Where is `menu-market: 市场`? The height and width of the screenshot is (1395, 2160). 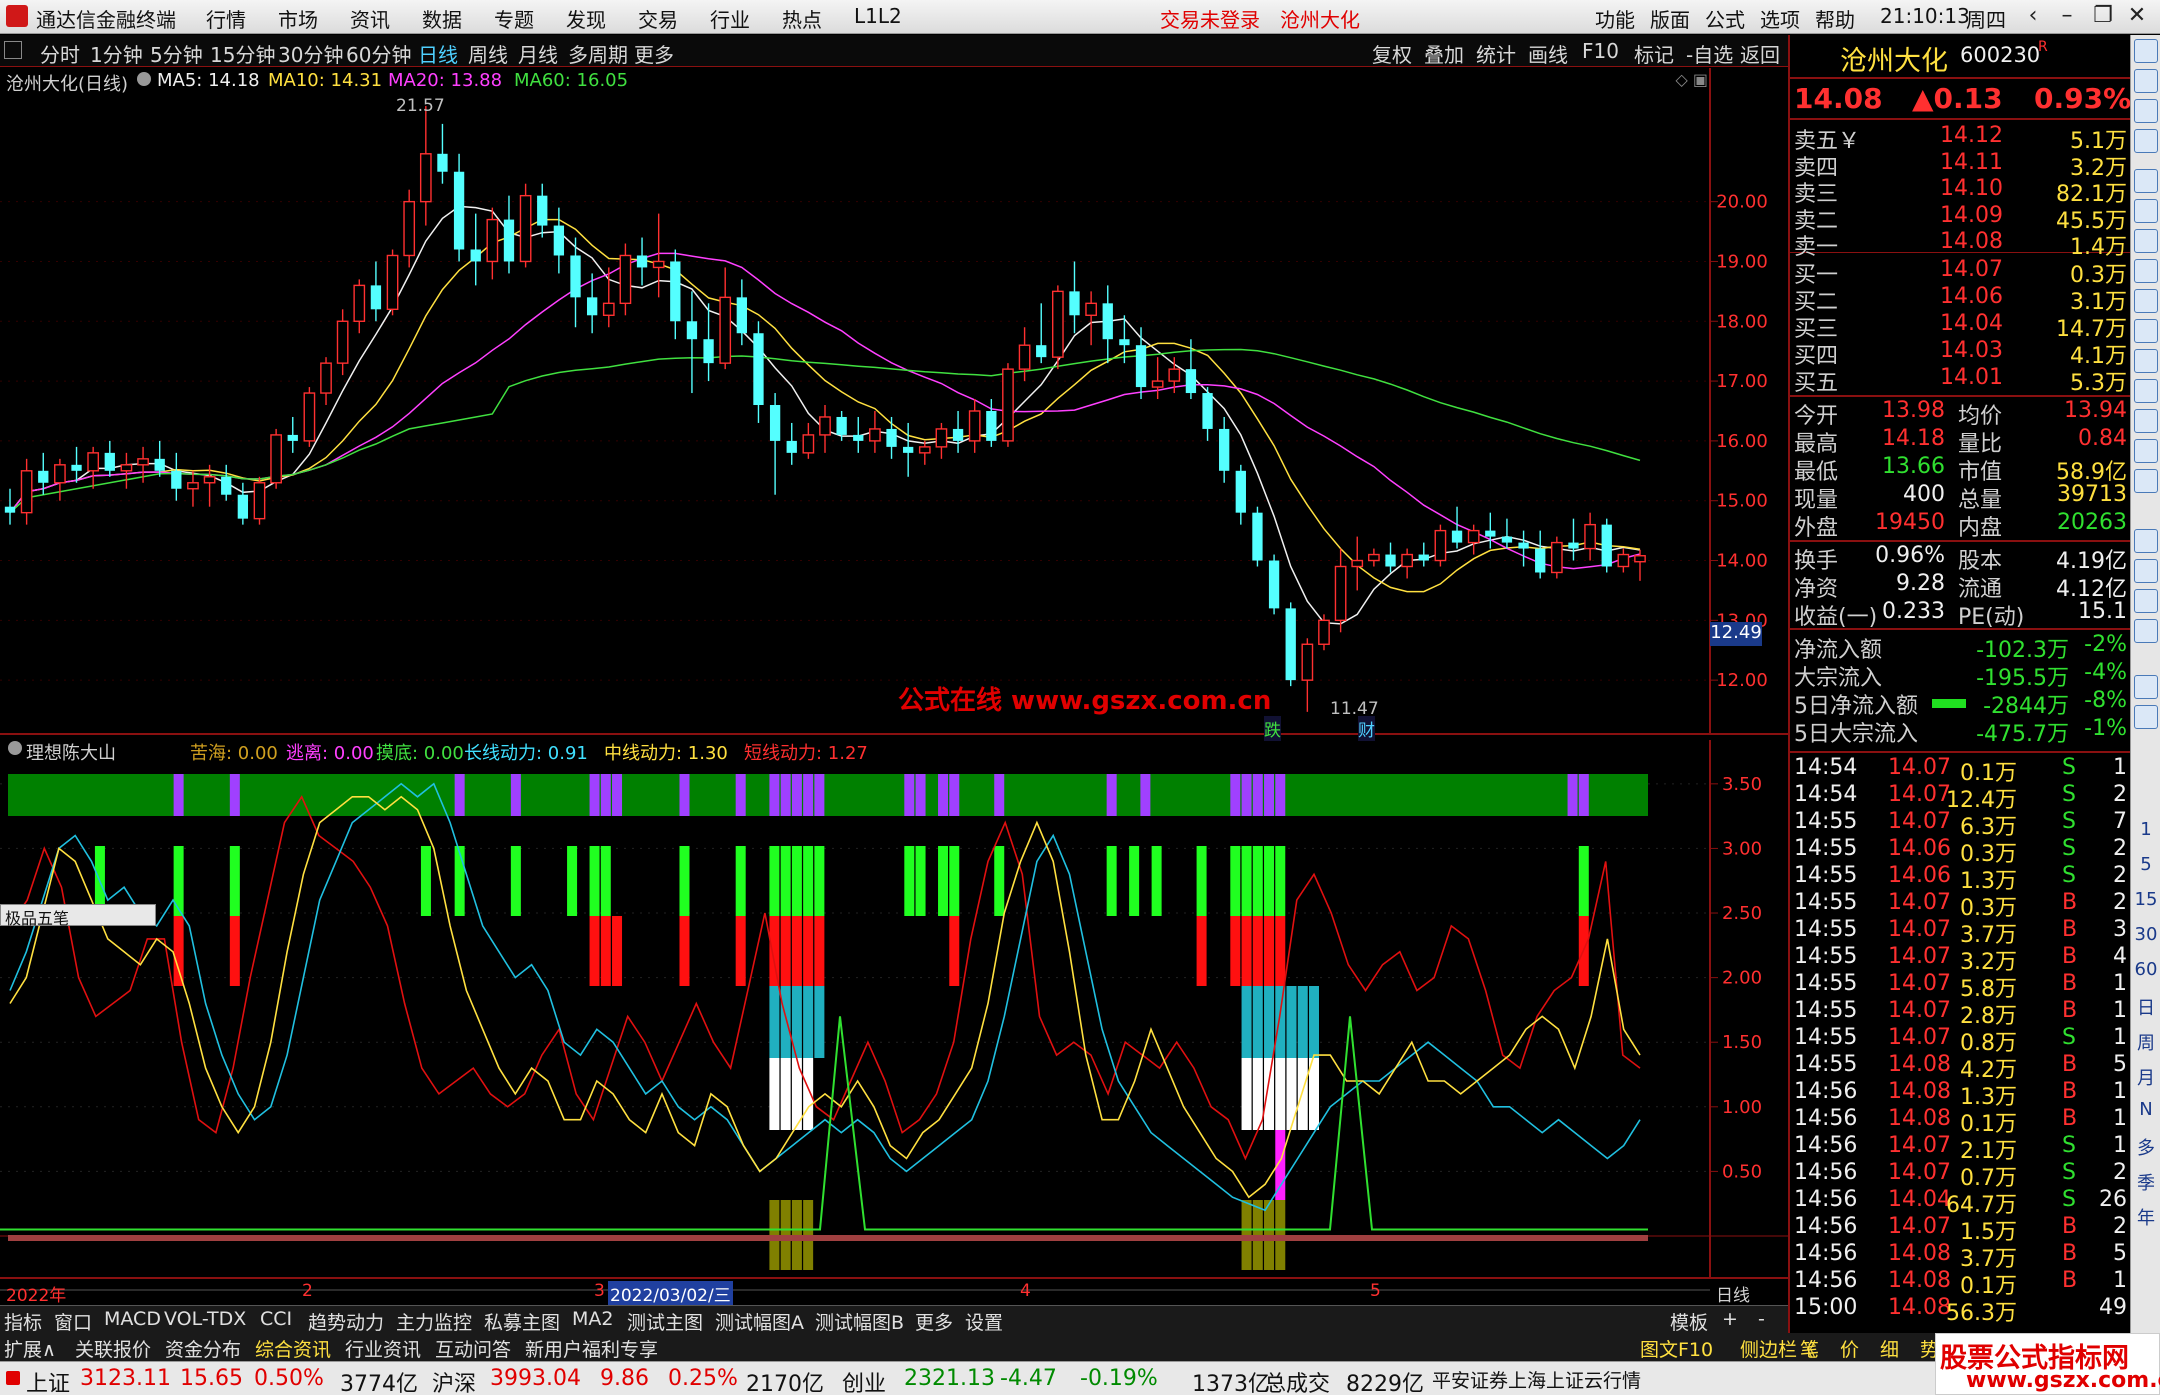
menu-market: 市场 is located at coordinates (298, 18).